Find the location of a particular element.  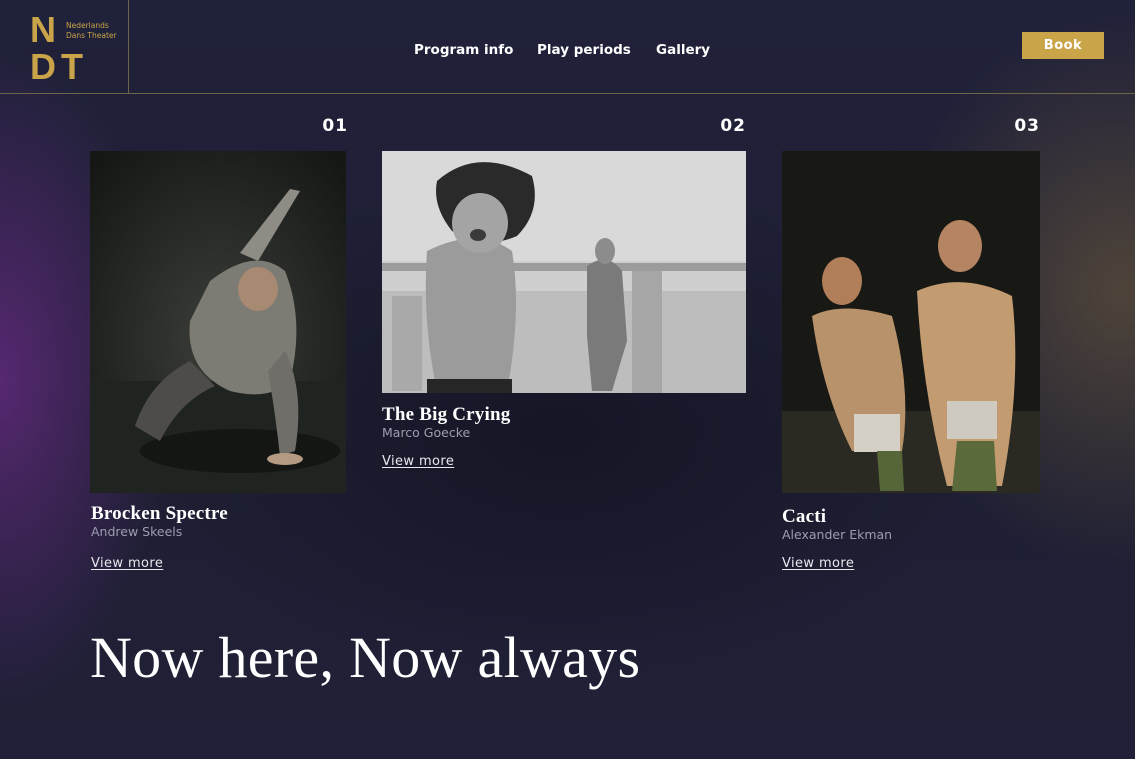

card-title: Cacti is located at coordinates (804, 517).